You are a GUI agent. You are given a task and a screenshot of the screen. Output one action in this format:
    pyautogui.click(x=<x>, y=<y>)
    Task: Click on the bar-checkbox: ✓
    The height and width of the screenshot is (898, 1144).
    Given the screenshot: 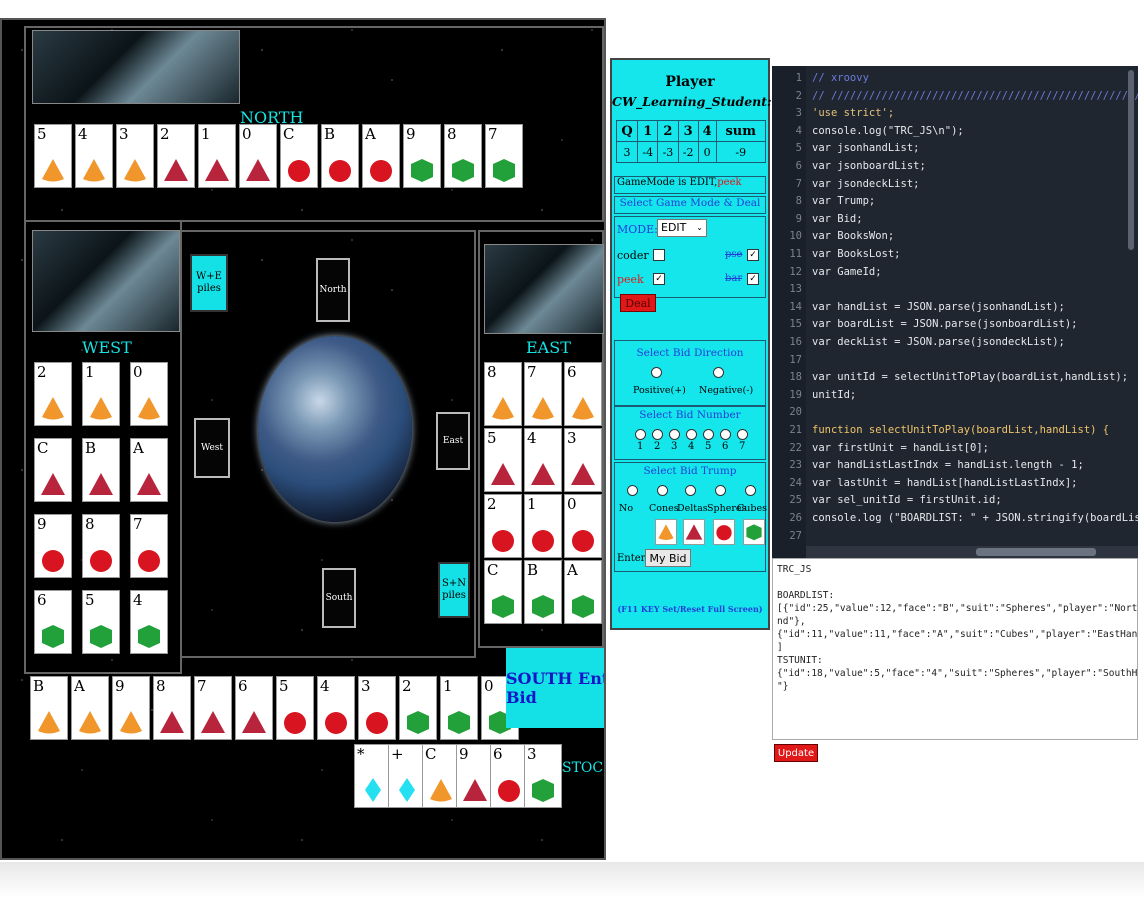 What is the action you would take?
    pyautogui.click(x=753, y=279)
    